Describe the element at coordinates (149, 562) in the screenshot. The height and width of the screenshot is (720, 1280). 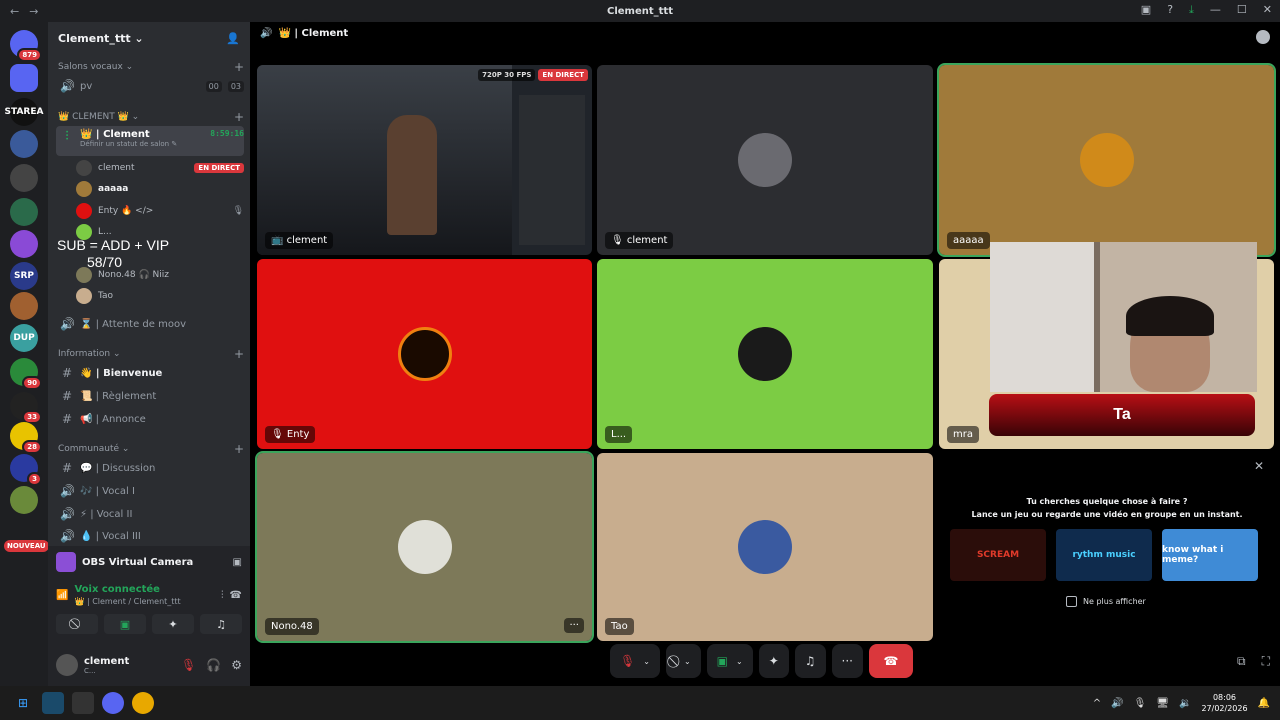
I see `obs-camera-indicator: OBS Virtual Camera ▣` at that location.